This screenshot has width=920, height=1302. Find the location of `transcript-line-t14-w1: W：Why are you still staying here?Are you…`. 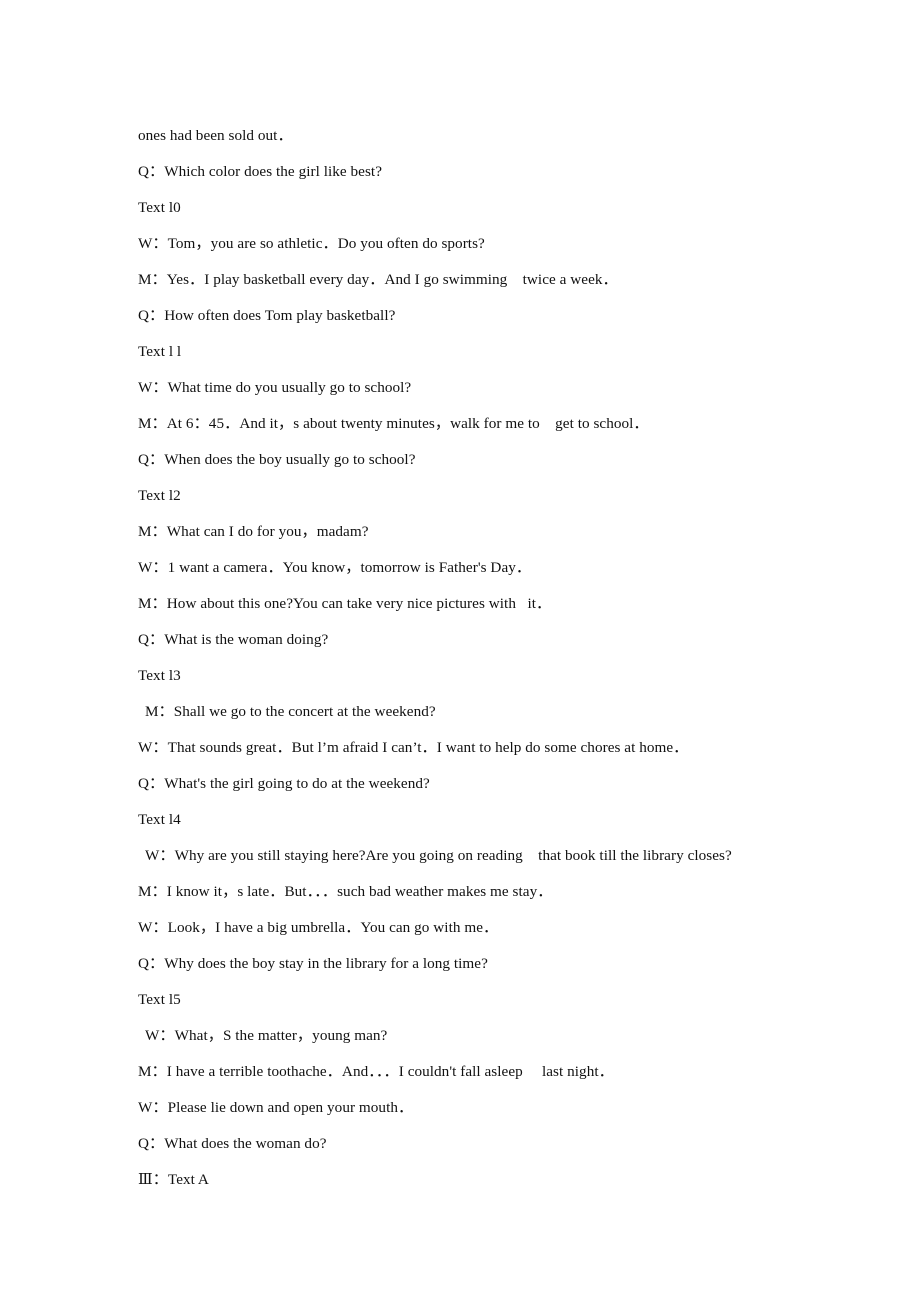

transcript-line-t14-w1: W：Why are you still staying here?Are you… is located at coordinates (438, 855).